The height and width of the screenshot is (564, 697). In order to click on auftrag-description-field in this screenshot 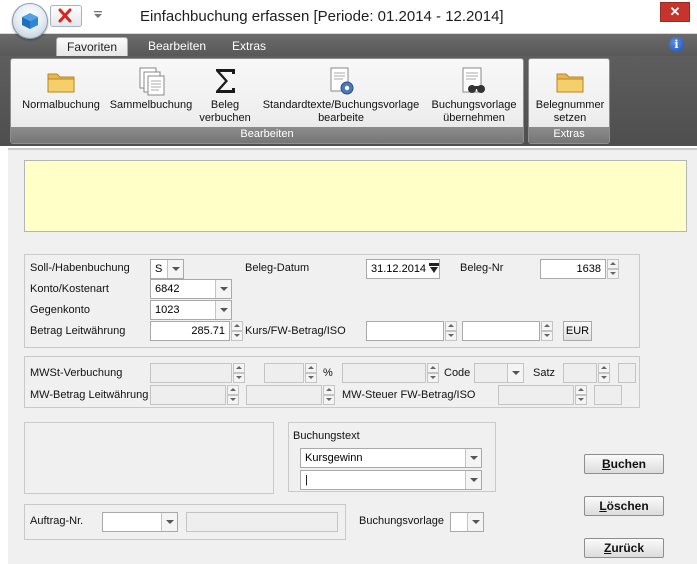, I will do `click(262, 522)`.